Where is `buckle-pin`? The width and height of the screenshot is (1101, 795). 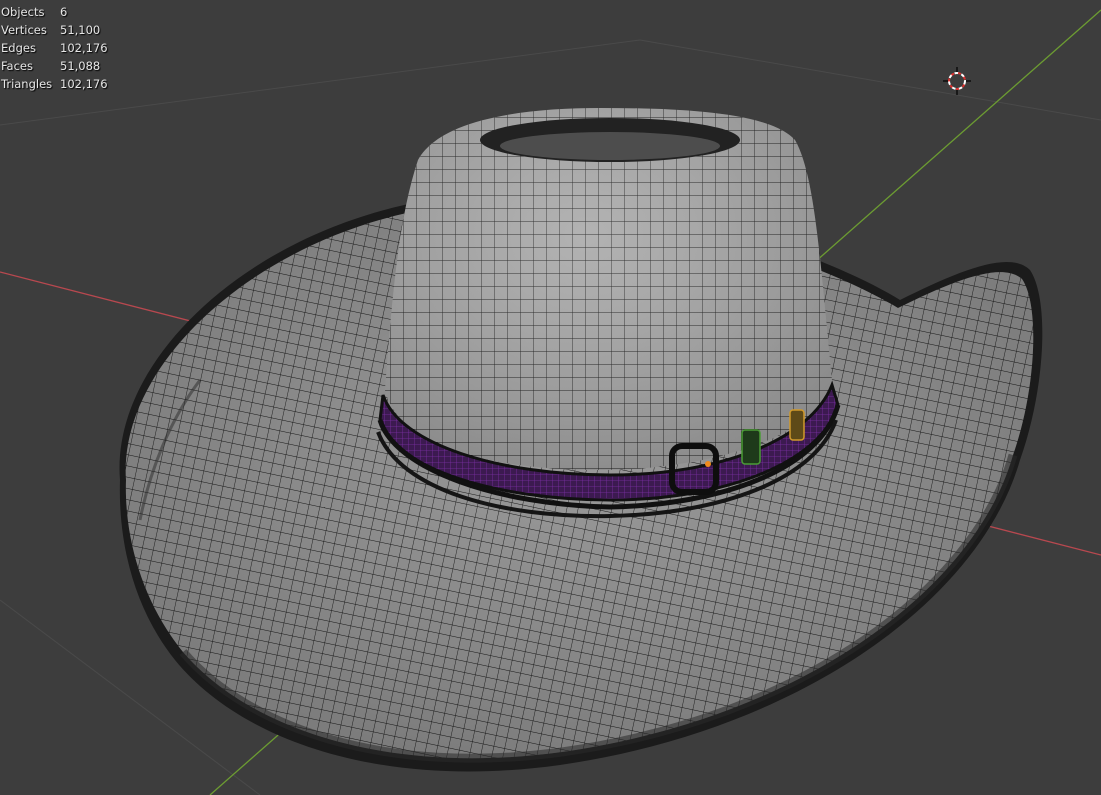 buckle-pin is located at coordinates (708, 464).